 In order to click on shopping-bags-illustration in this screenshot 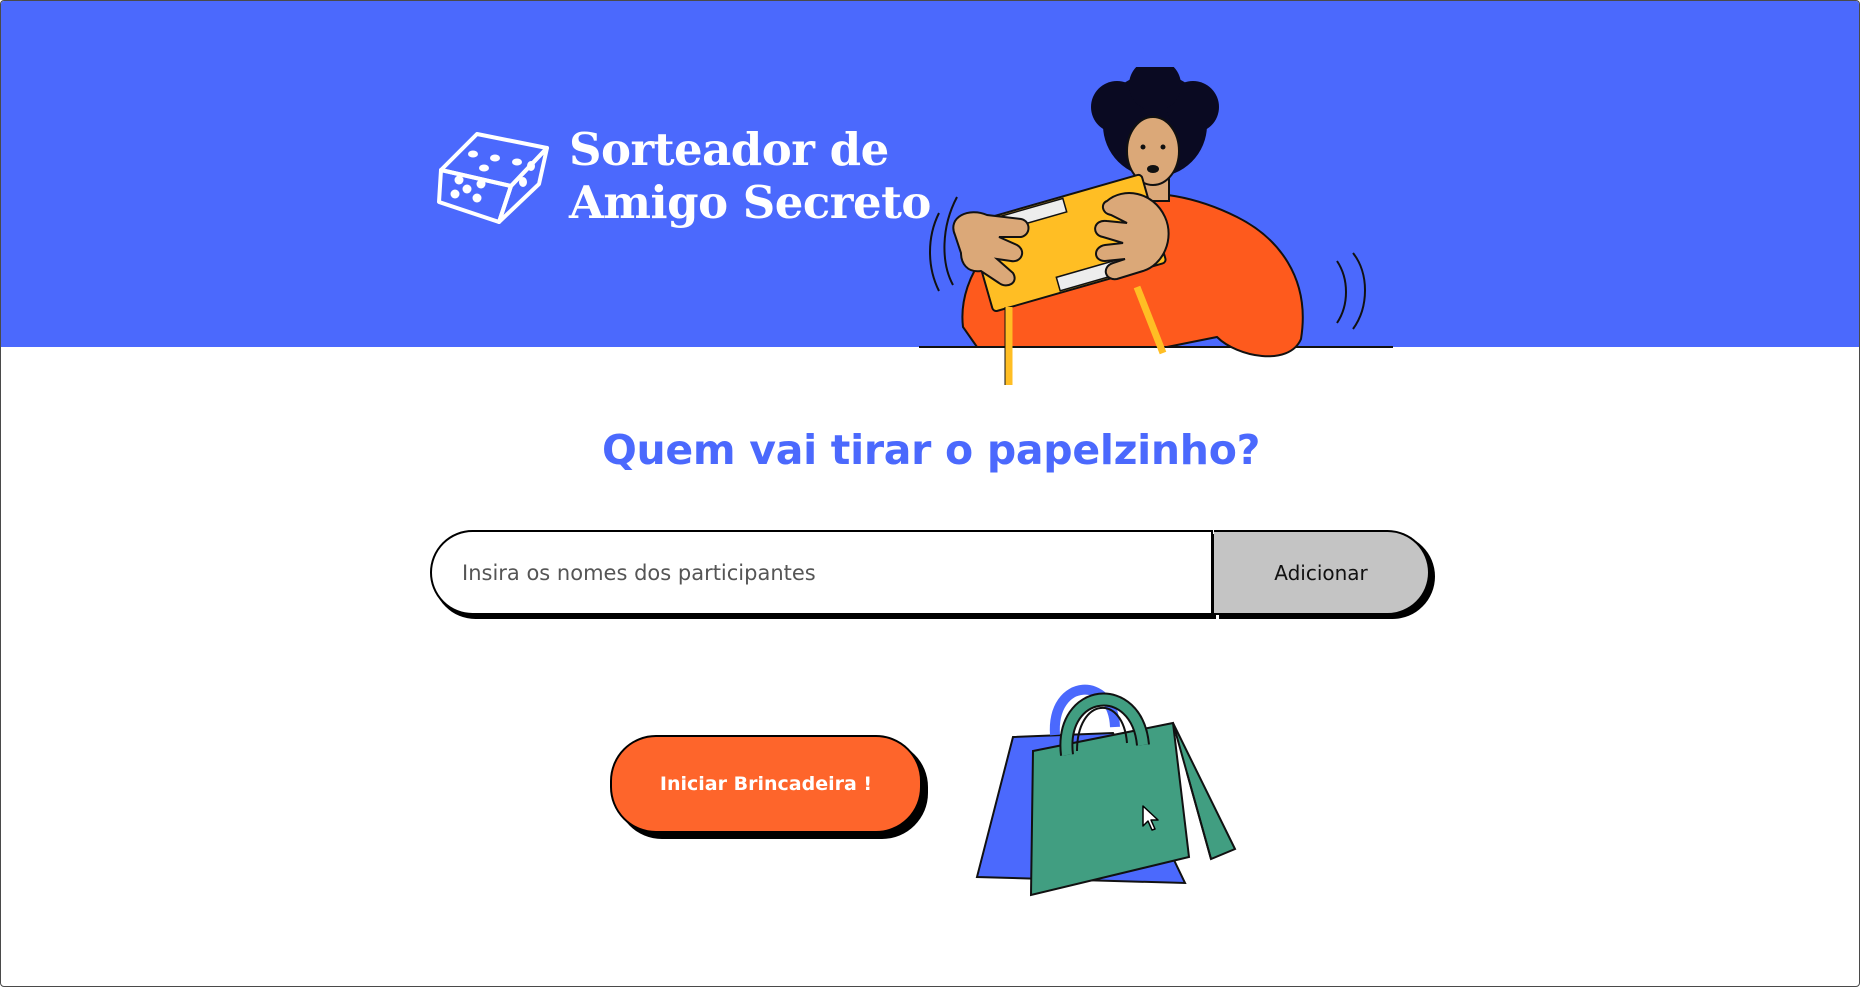, I will do `click(1108, 794)`.